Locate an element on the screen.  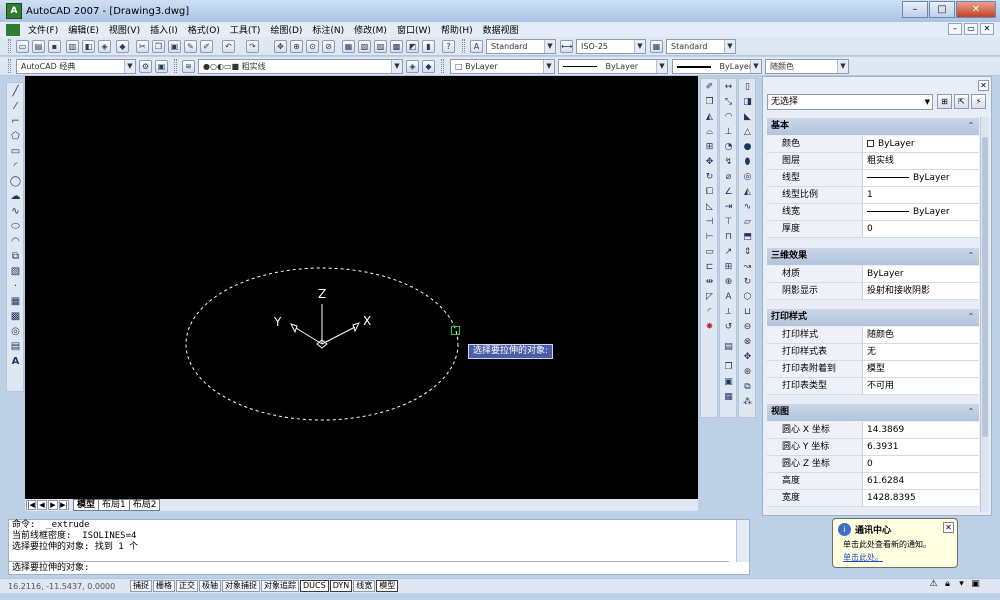
close-icon: ✕ is located at coordinates (948, 527).